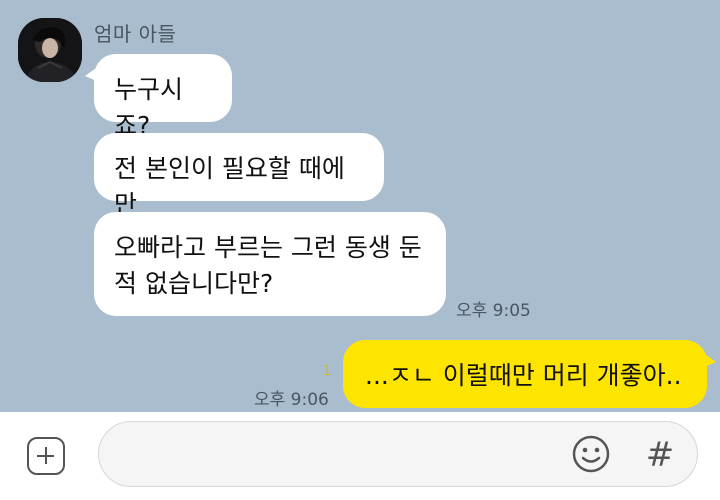 The height and width of the screenshot is (500, 720). Describe the element at coordinates (229, 186) in the screenshot. I see `message-text: 전 본인이 필요할 때에만` at that location.